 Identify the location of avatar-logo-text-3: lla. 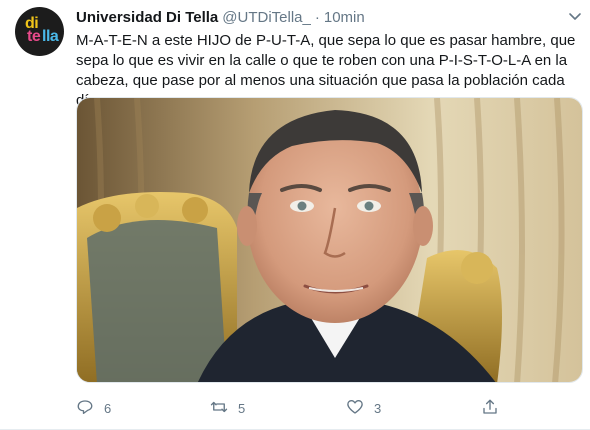
(50, 36).